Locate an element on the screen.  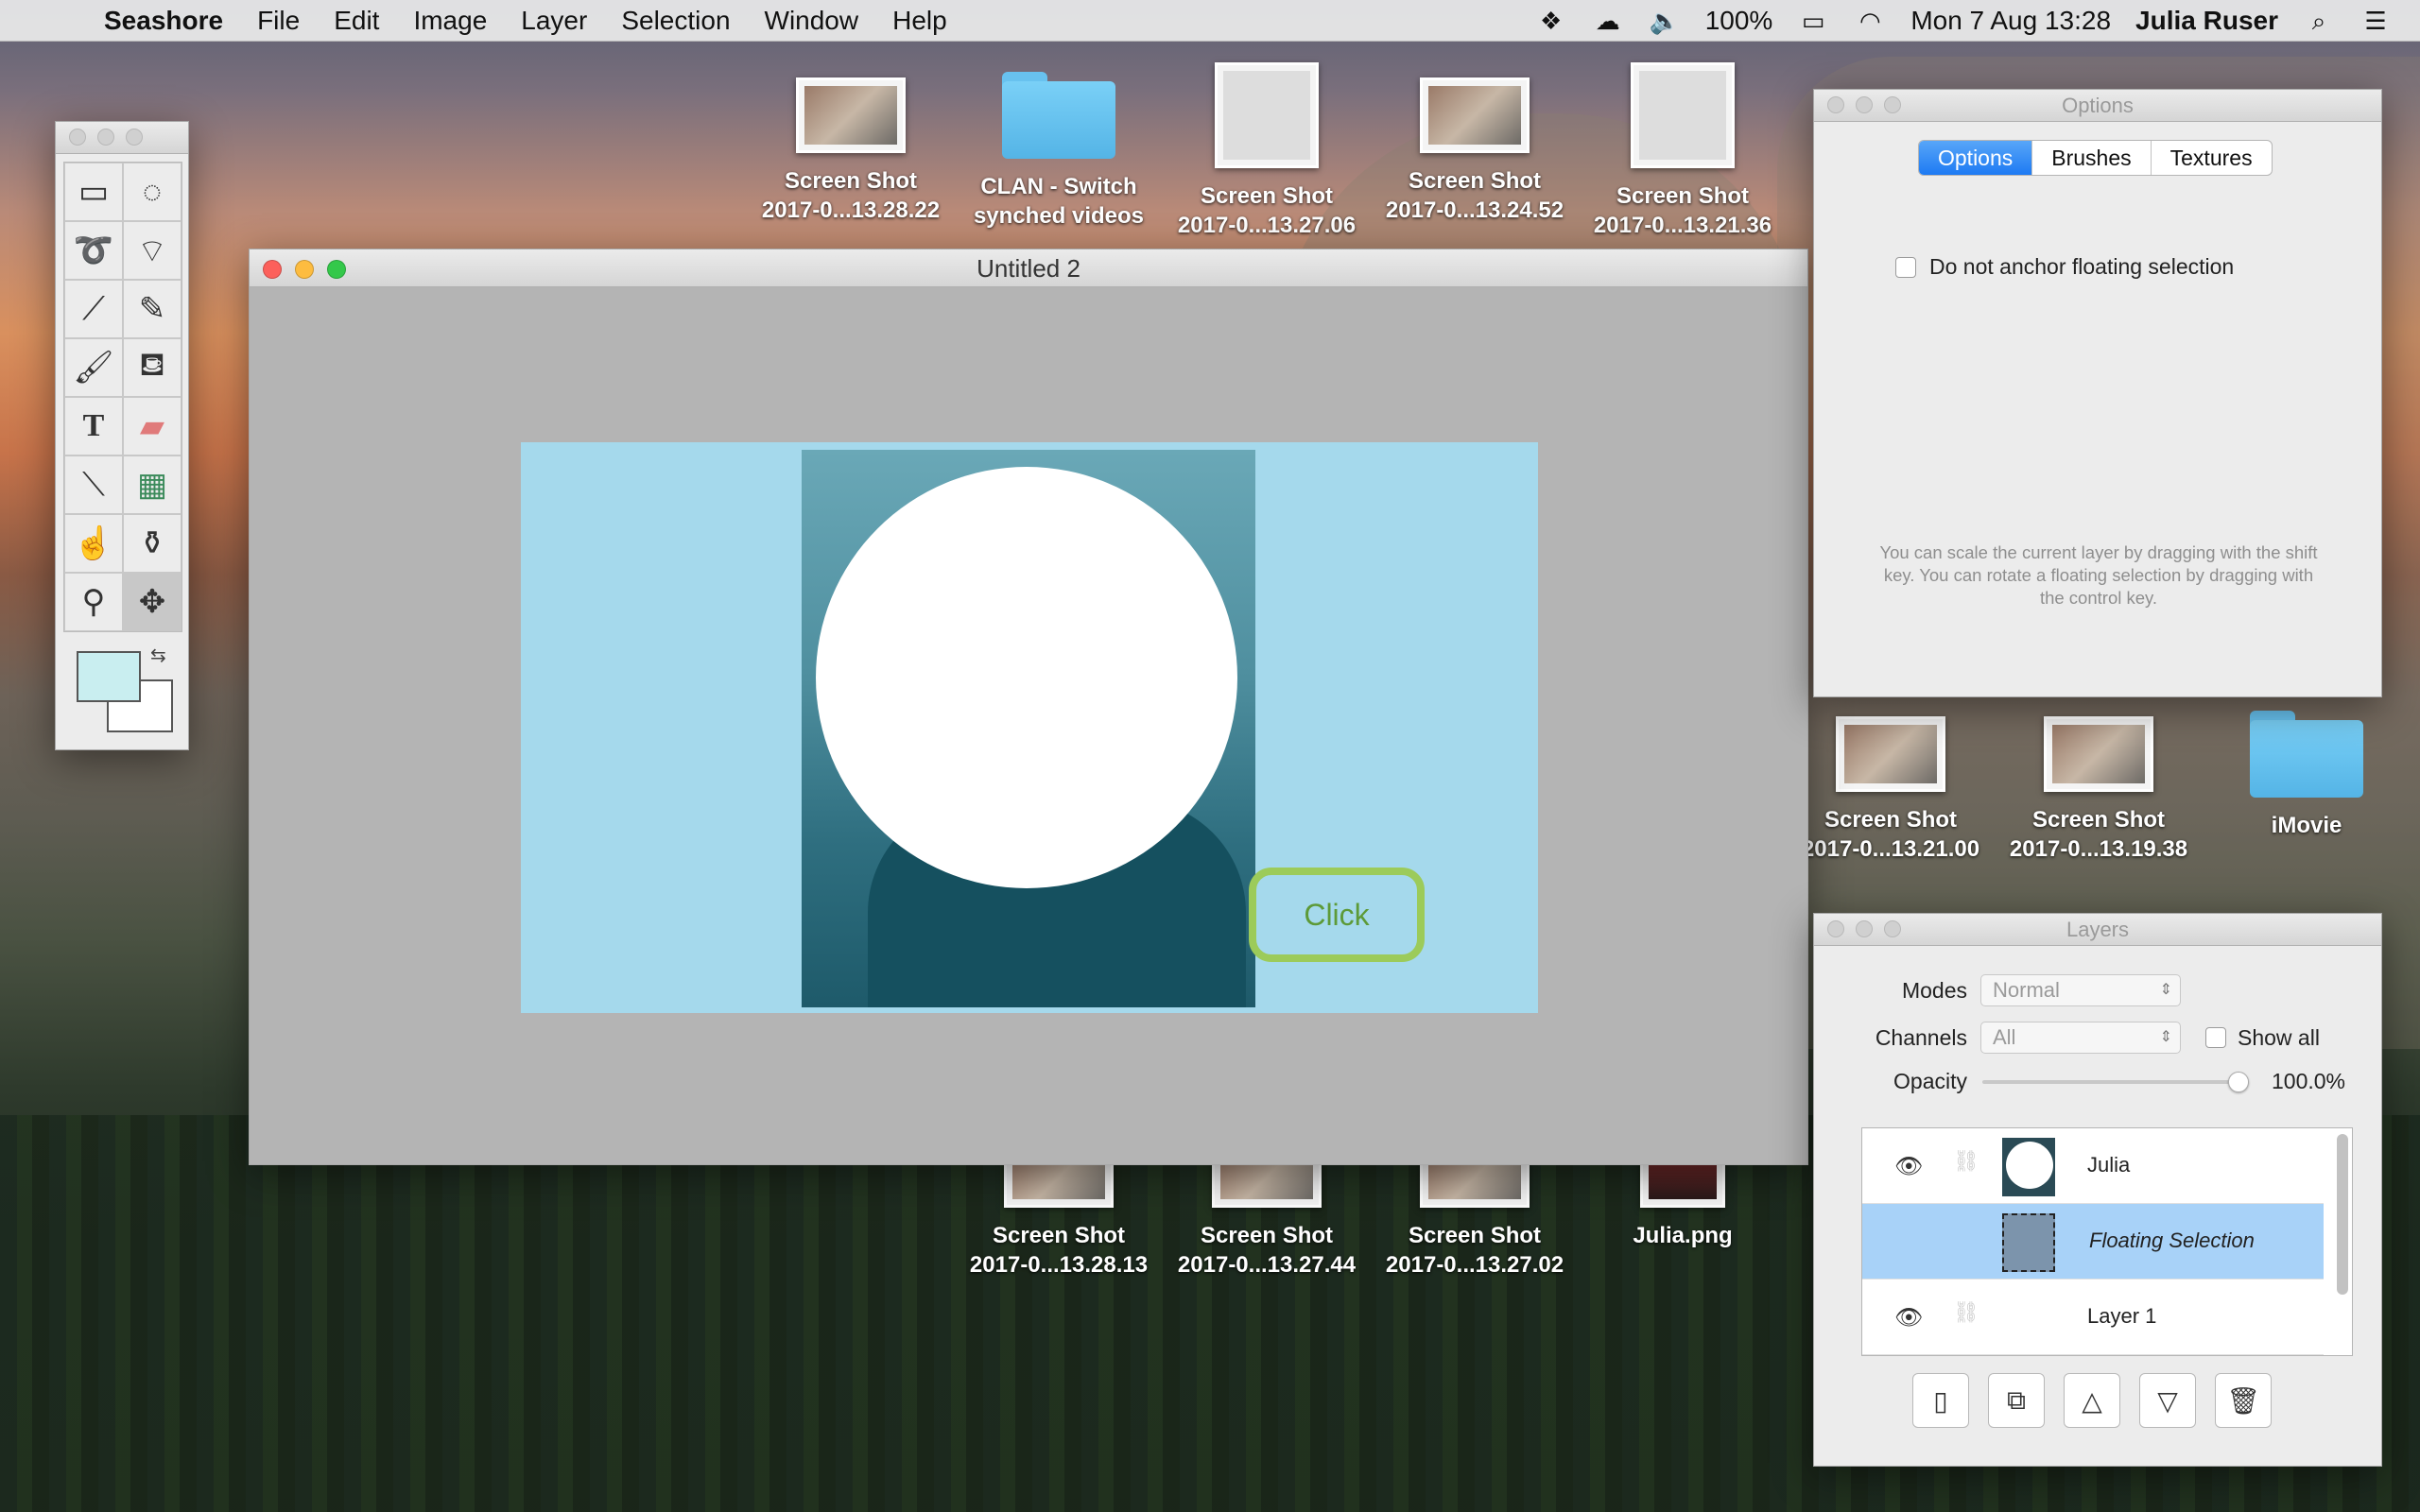
tab-brushes: Brushes is located at coordinates (2090, 158).